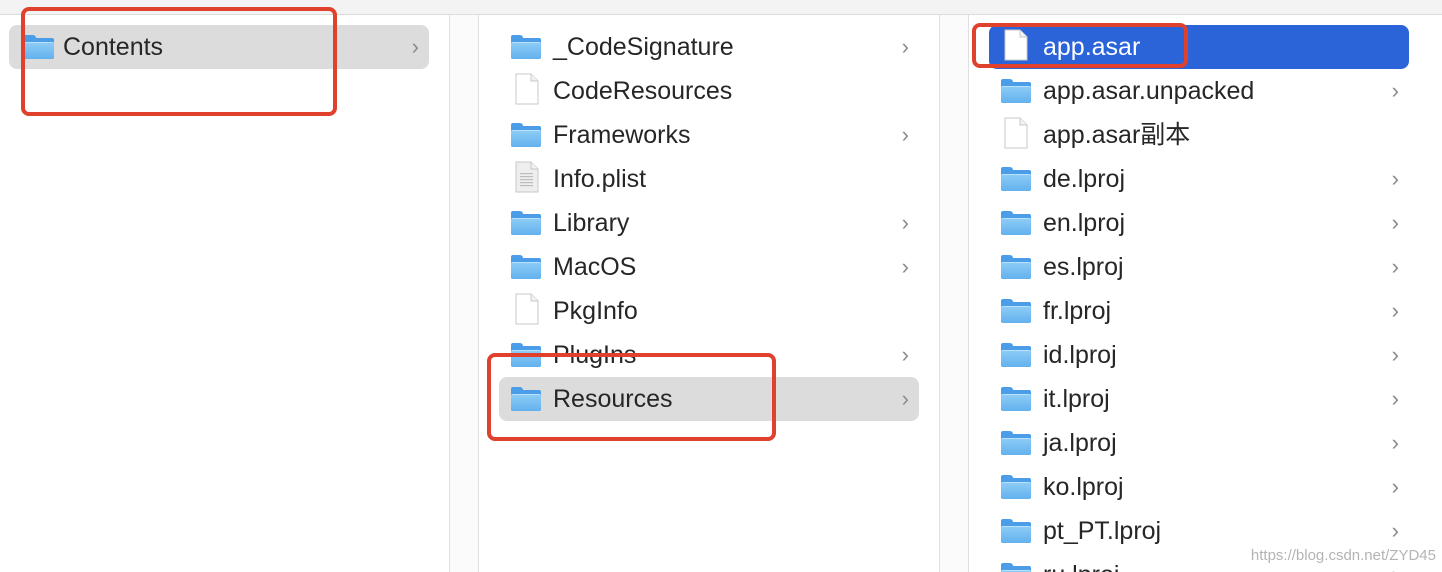  Describe the element at coordinates (595, 311) in the screenshot. I see `row-label: PkgInfo` at that location.